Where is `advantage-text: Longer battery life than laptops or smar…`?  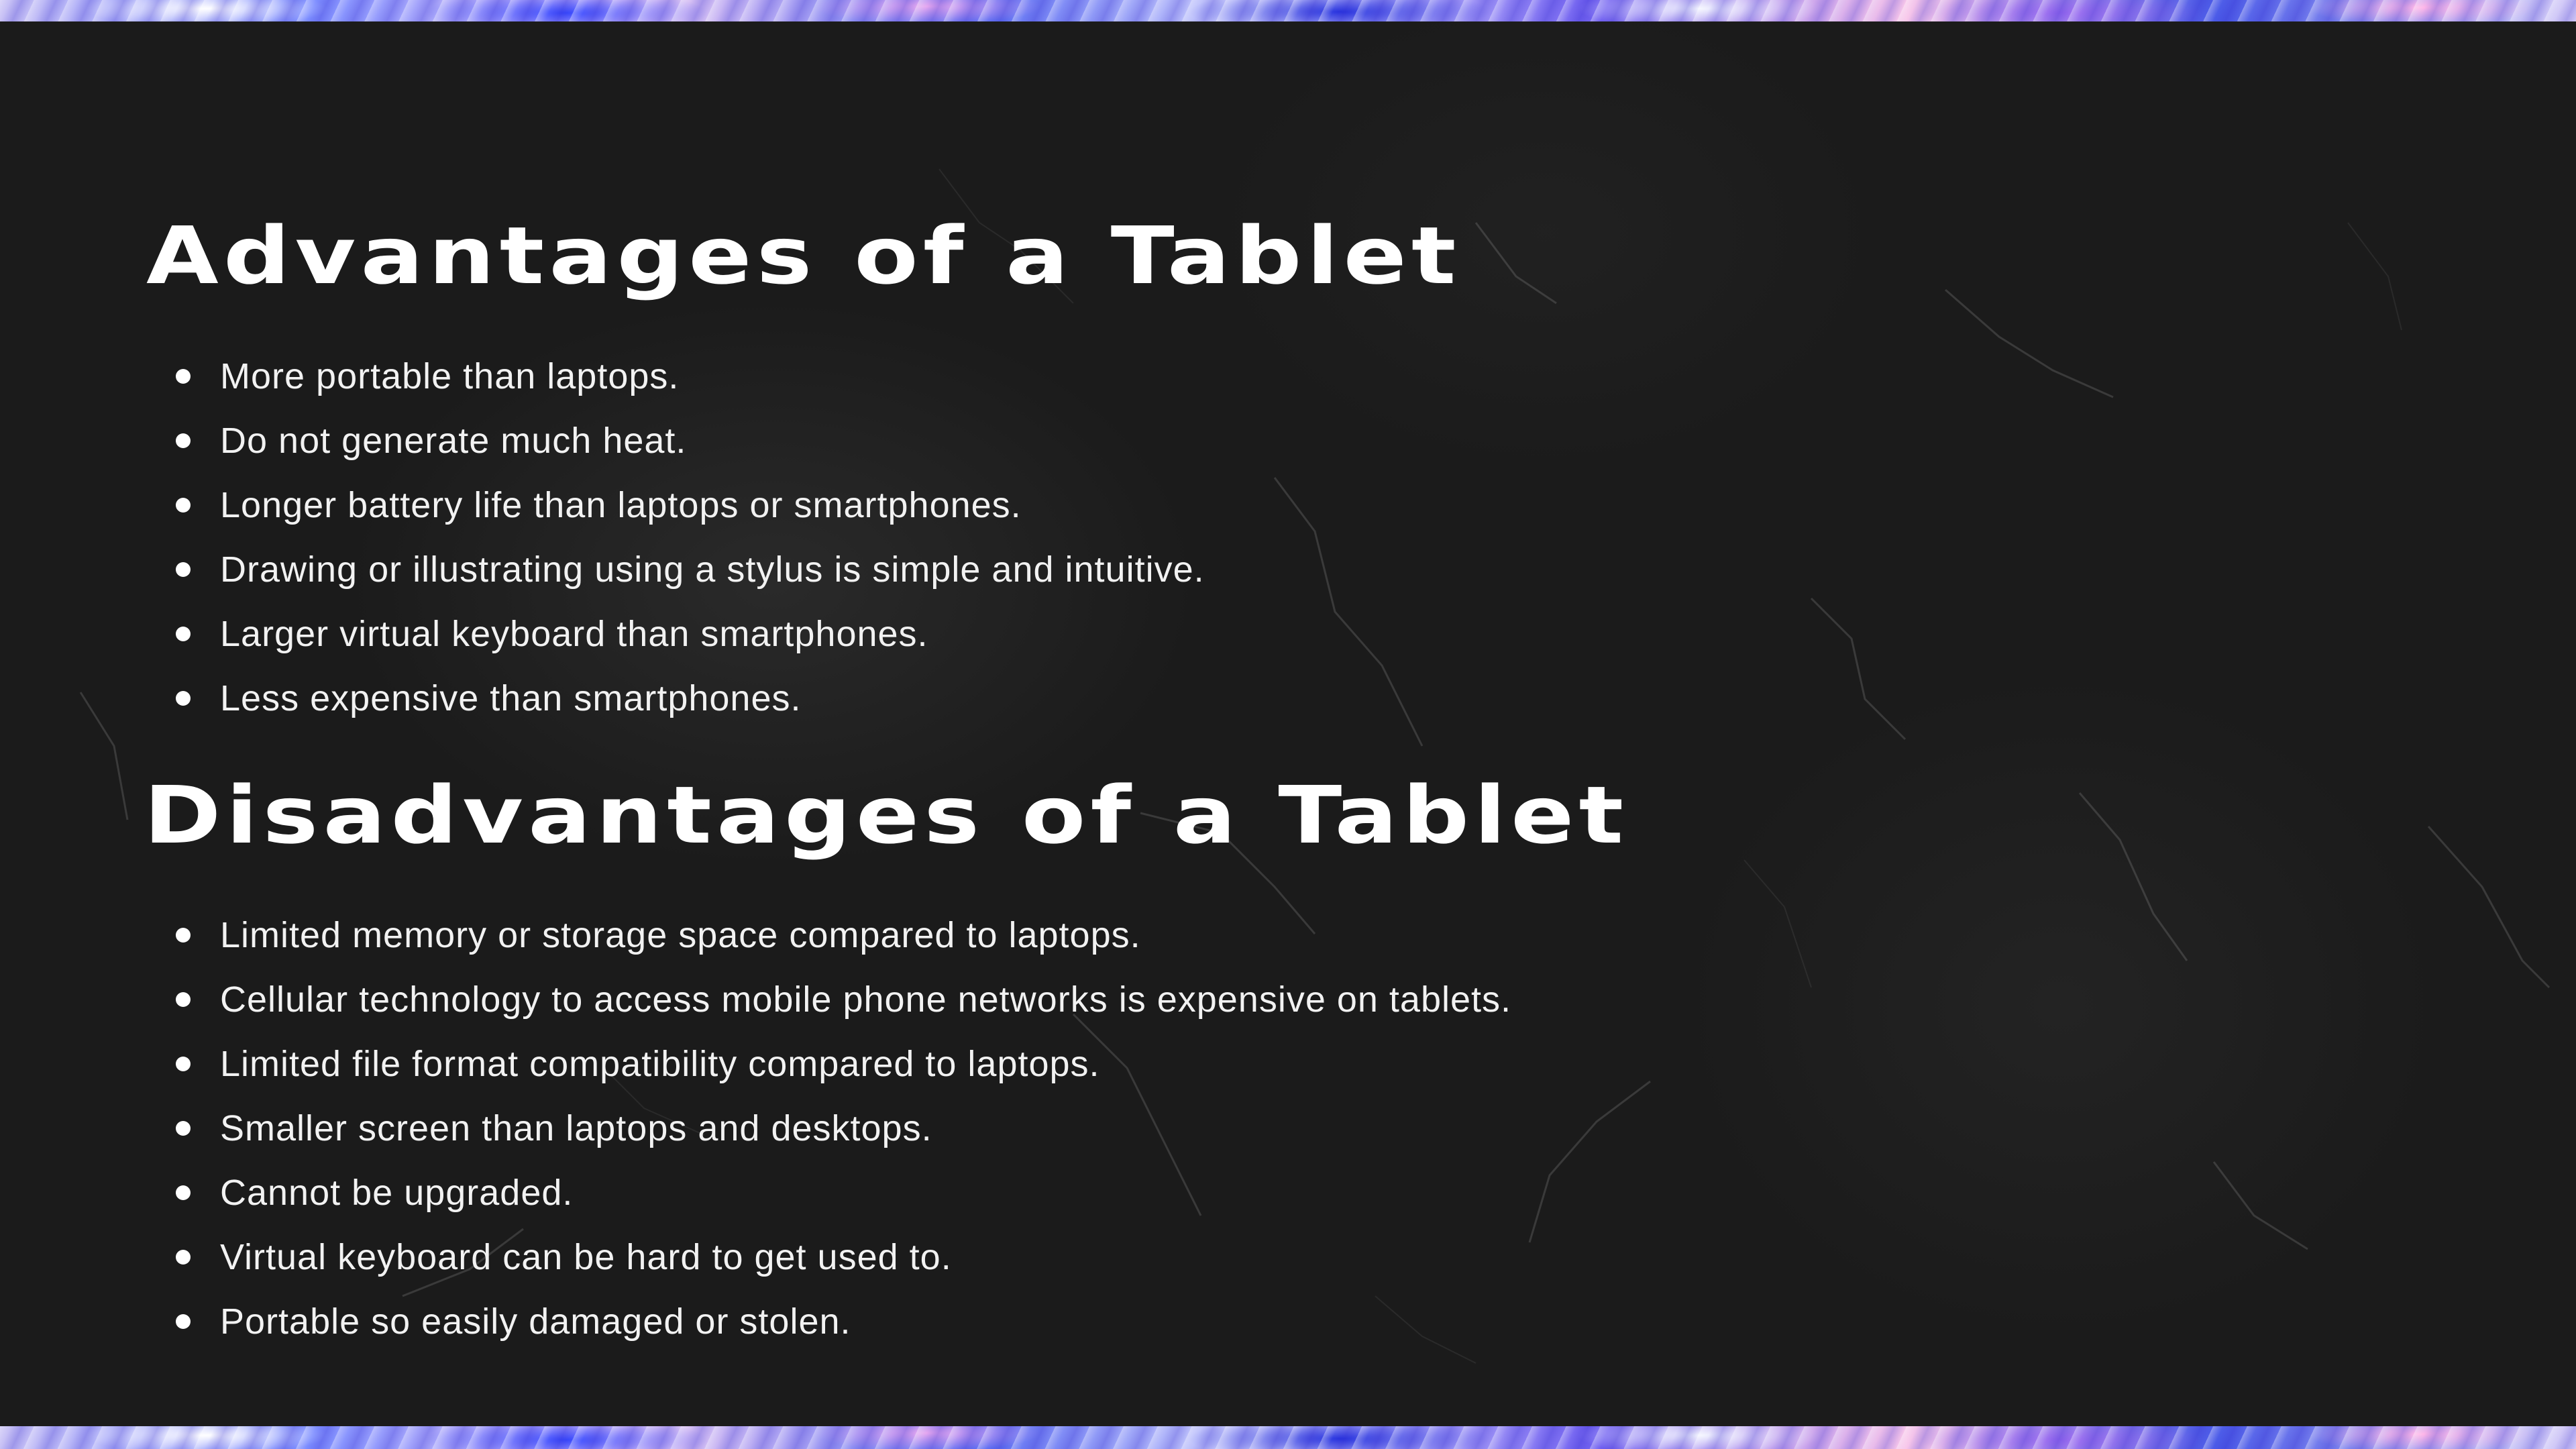 advantage-text: Longer battery life than laptops or smar… is located at coordinates (621, 505).